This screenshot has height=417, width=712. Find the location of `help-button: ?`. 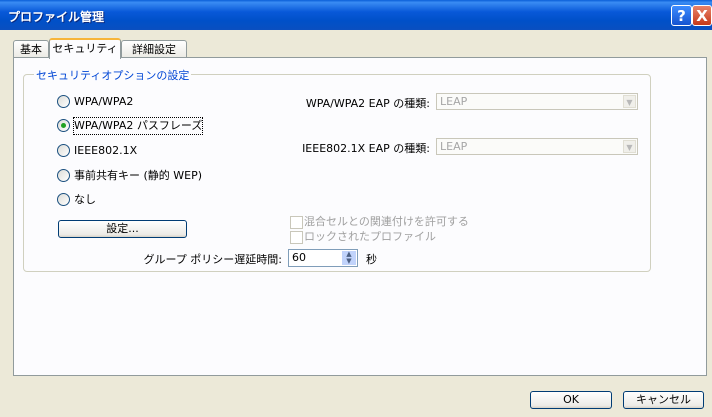

help-button: ? is located at coordinates (681, 15).